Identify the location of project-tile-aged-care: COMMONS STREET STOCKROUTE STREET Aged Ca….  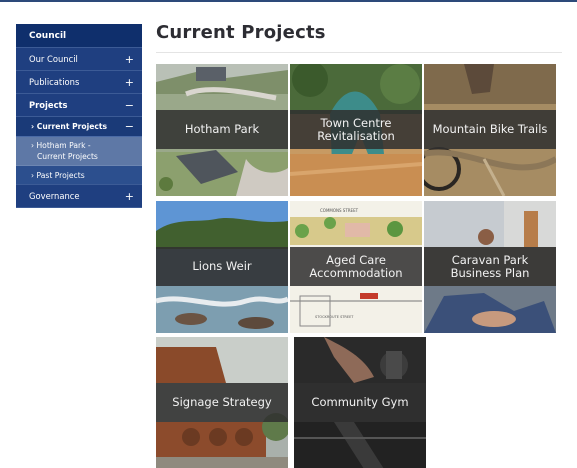
(356, 267).